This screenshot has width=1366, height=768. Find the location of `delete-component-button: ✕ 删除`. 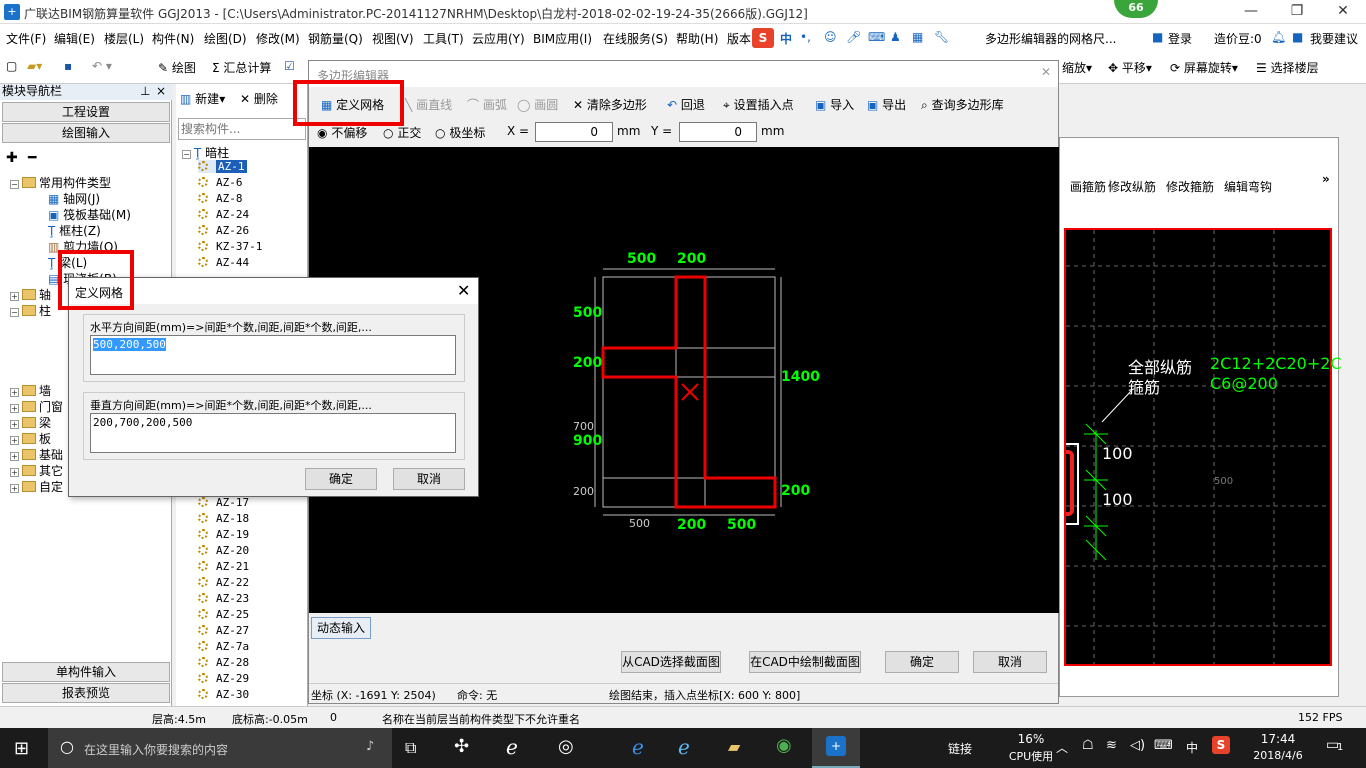

delete-component-button: ✕ 删除 is located at coordinates (259, 98).